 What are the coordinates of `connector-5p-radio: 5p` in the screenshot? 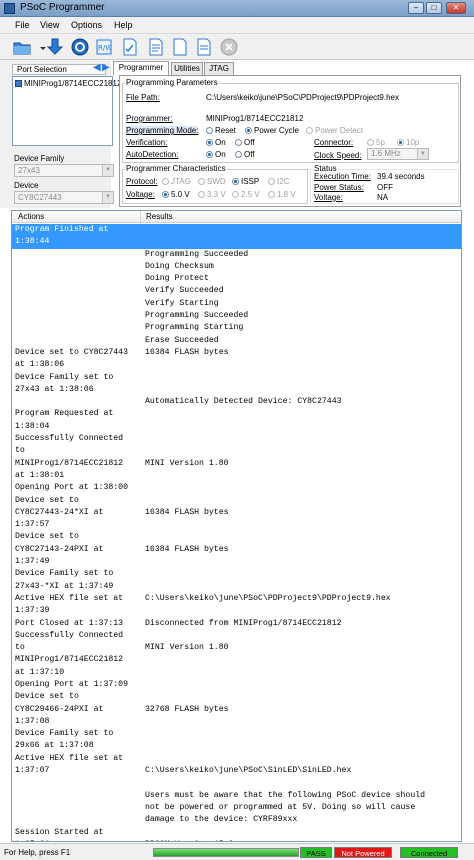 It's located at (376, 142).